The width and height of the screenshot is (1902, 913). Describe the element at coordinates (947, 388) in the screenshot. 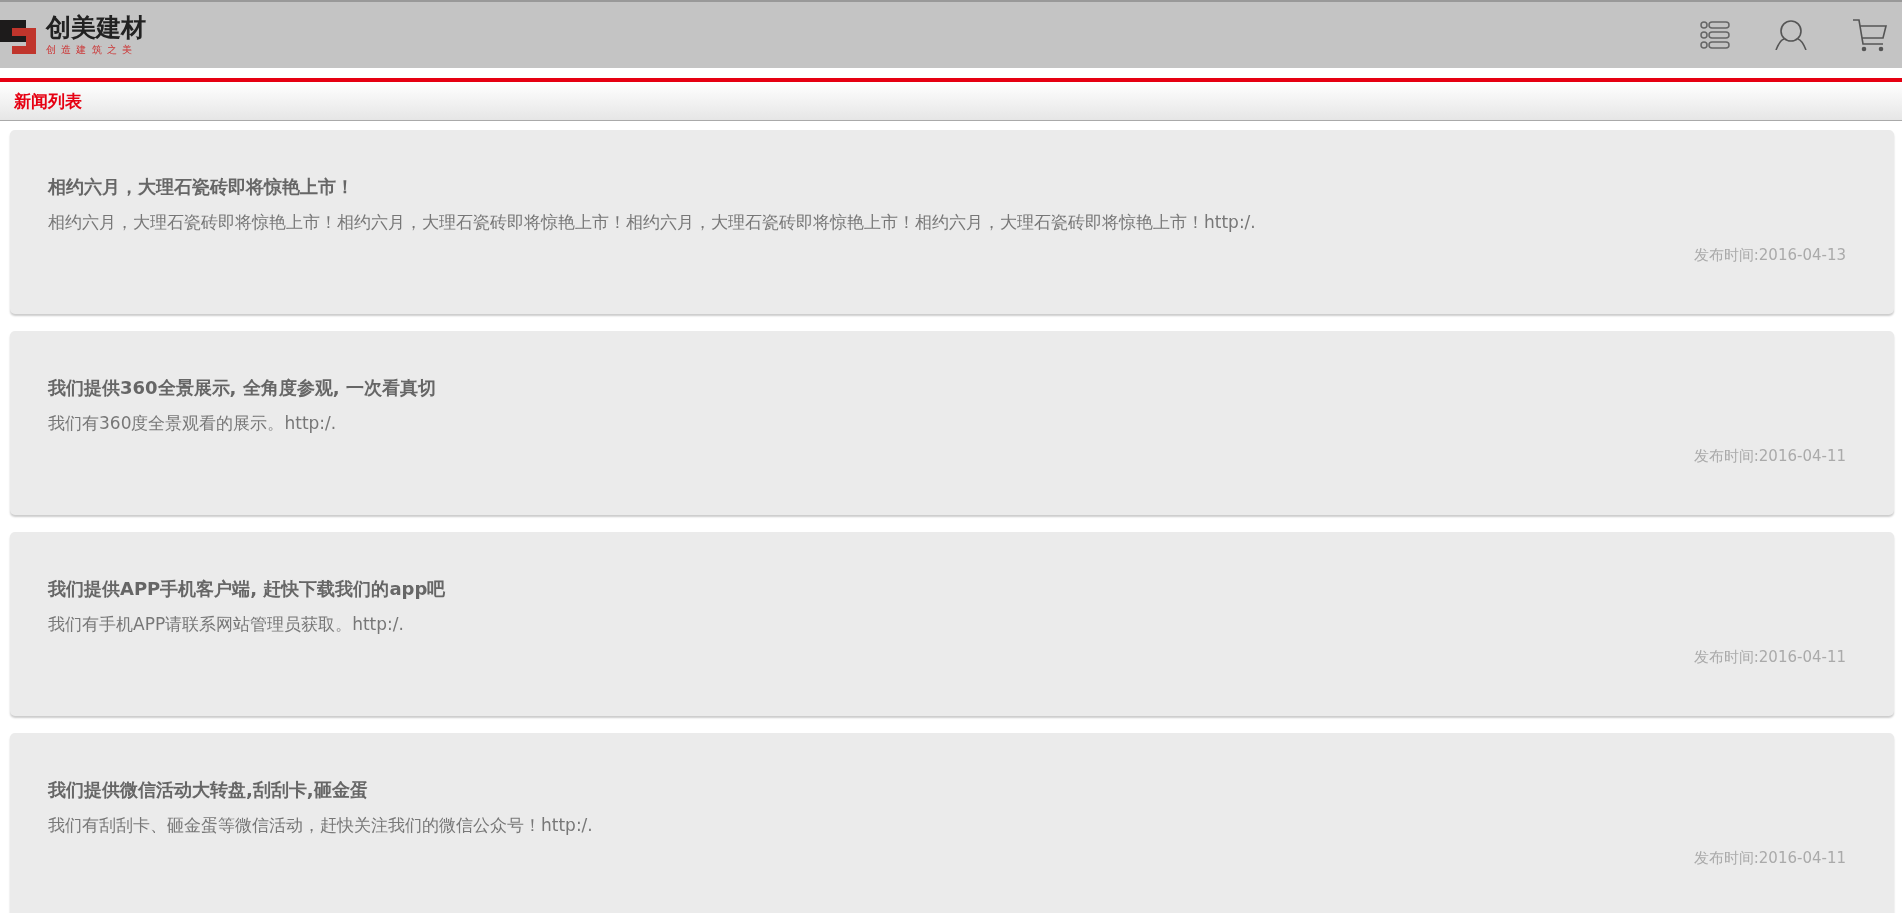

I see `news-title: 我们提供360全景展示, 全角度参观, 一次看真切` at that location.